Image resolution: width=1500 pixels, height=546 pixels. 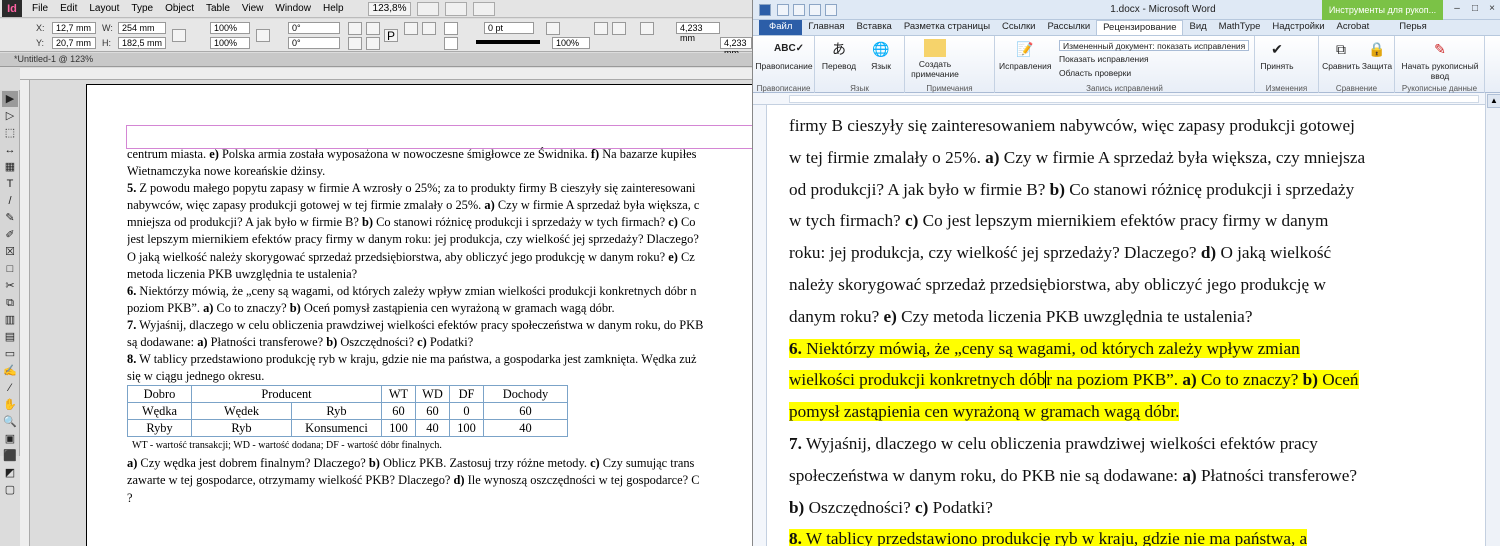 What do you see at coordinates (104, 8) in the screenshot?
I see `menu-item-layout: Layout` at bounding box center [104, 8].